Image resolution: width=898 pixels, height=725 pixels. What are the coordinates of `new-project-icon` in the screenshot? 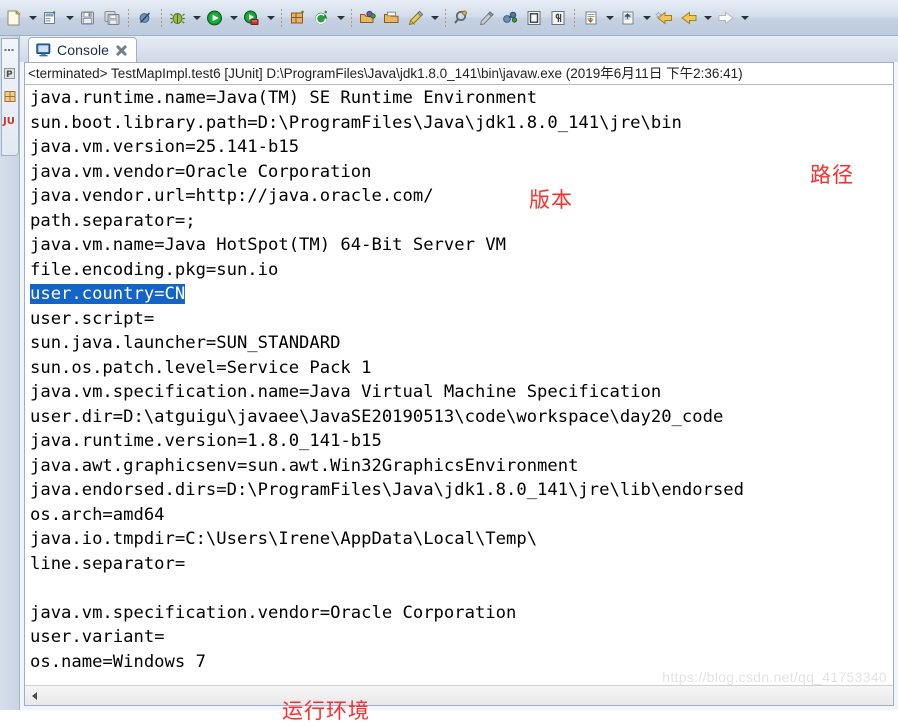 It's located at (50, 17).